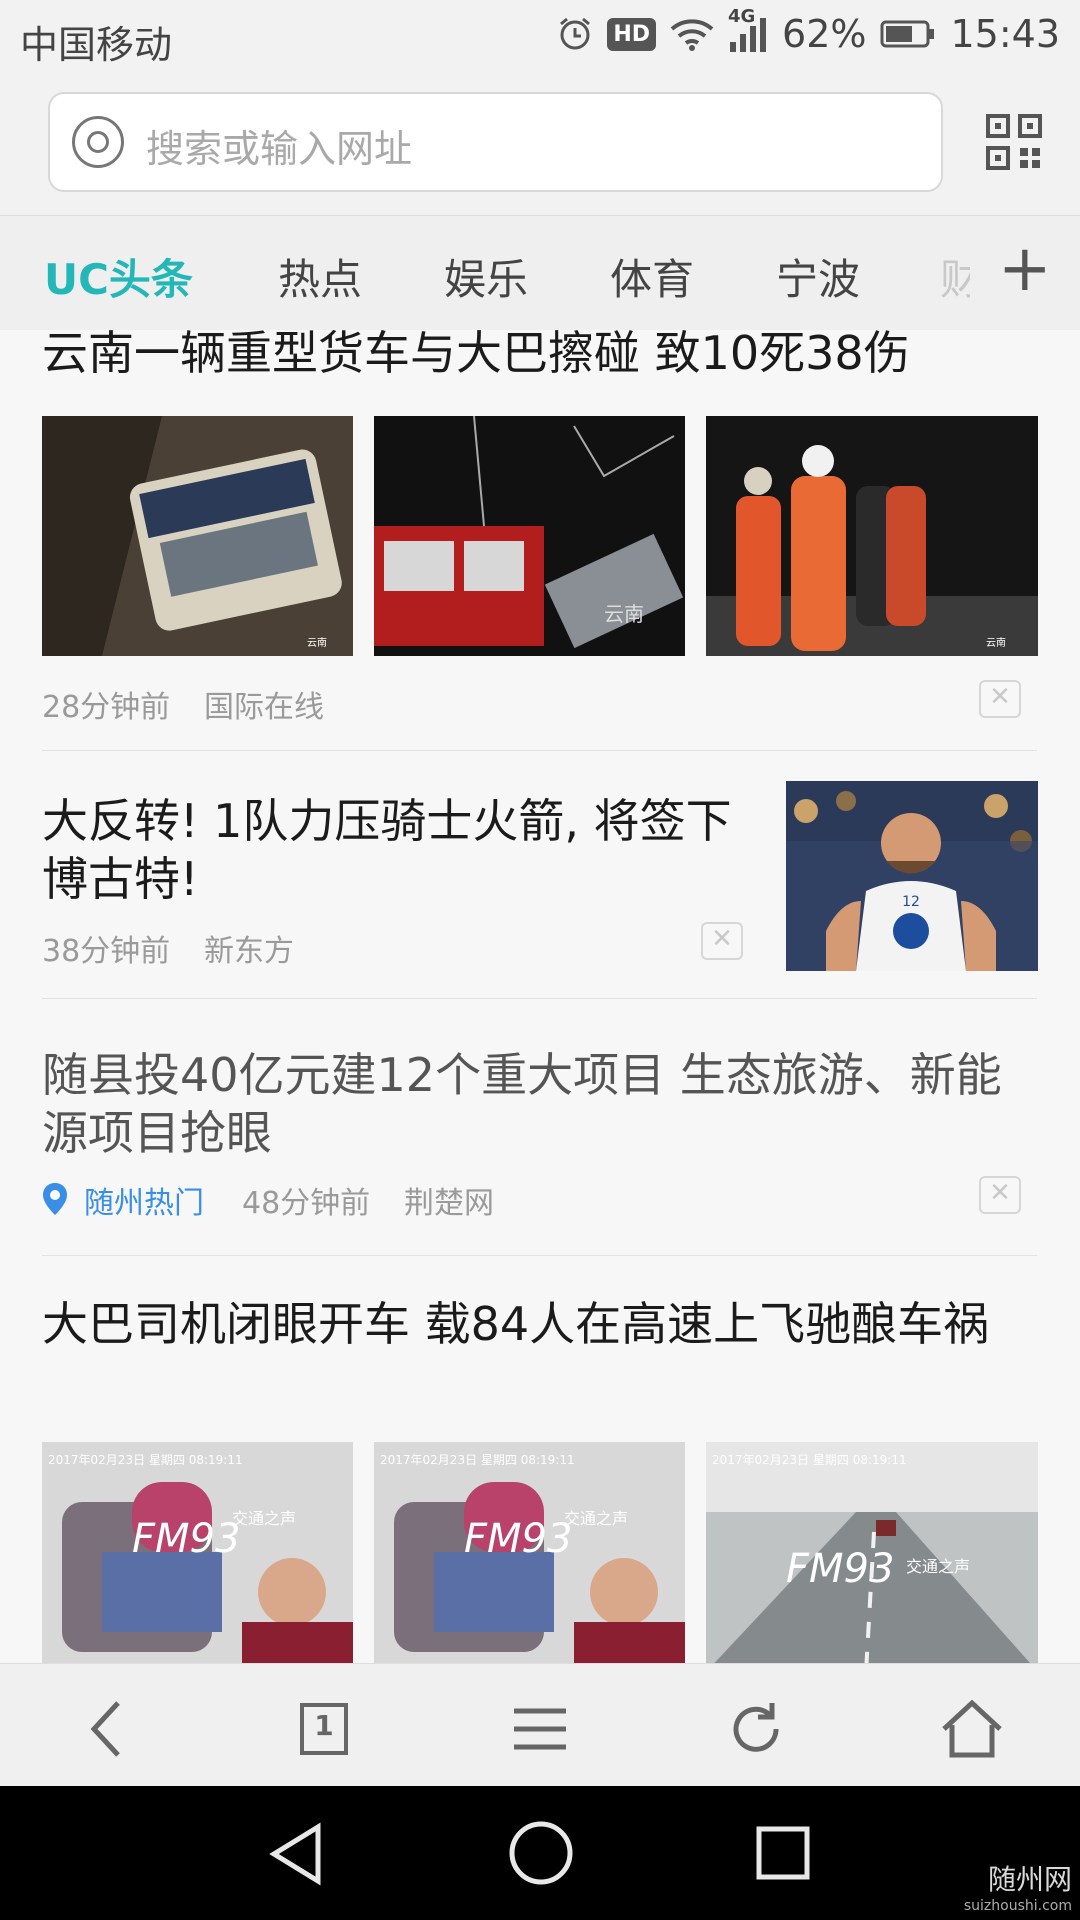  What do you see at coordinates (144, 1200) in the screenshot?
I see `location-tag: 随州热门` at bounding box center [144, 1200].